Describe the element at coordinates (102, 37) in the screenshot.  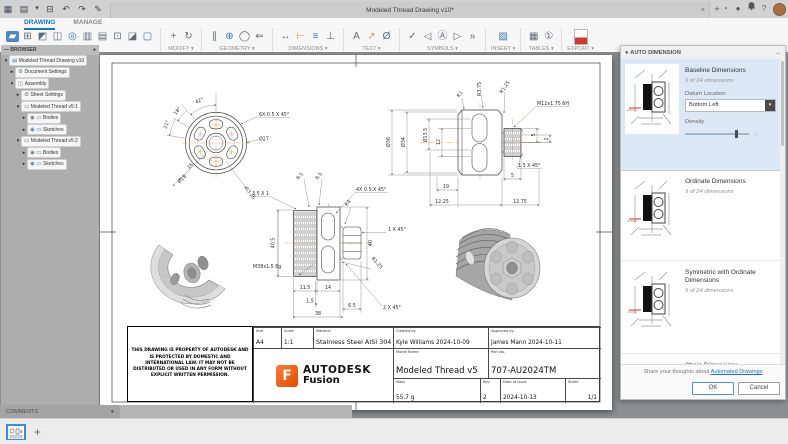
I see `breakout-view-icon: ▤` at that location.